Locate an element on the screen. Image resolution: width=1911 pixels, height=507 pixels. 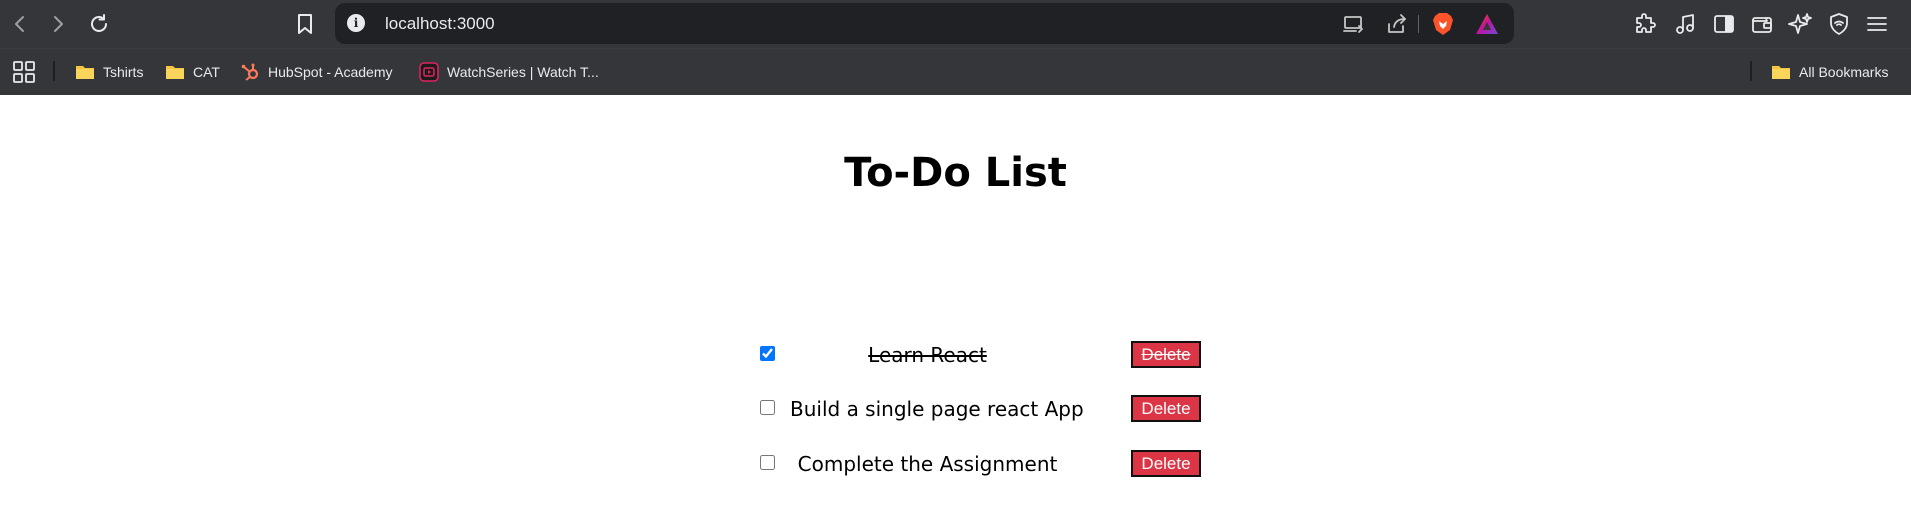
extensions-button is located at coordinates (1645, 24).